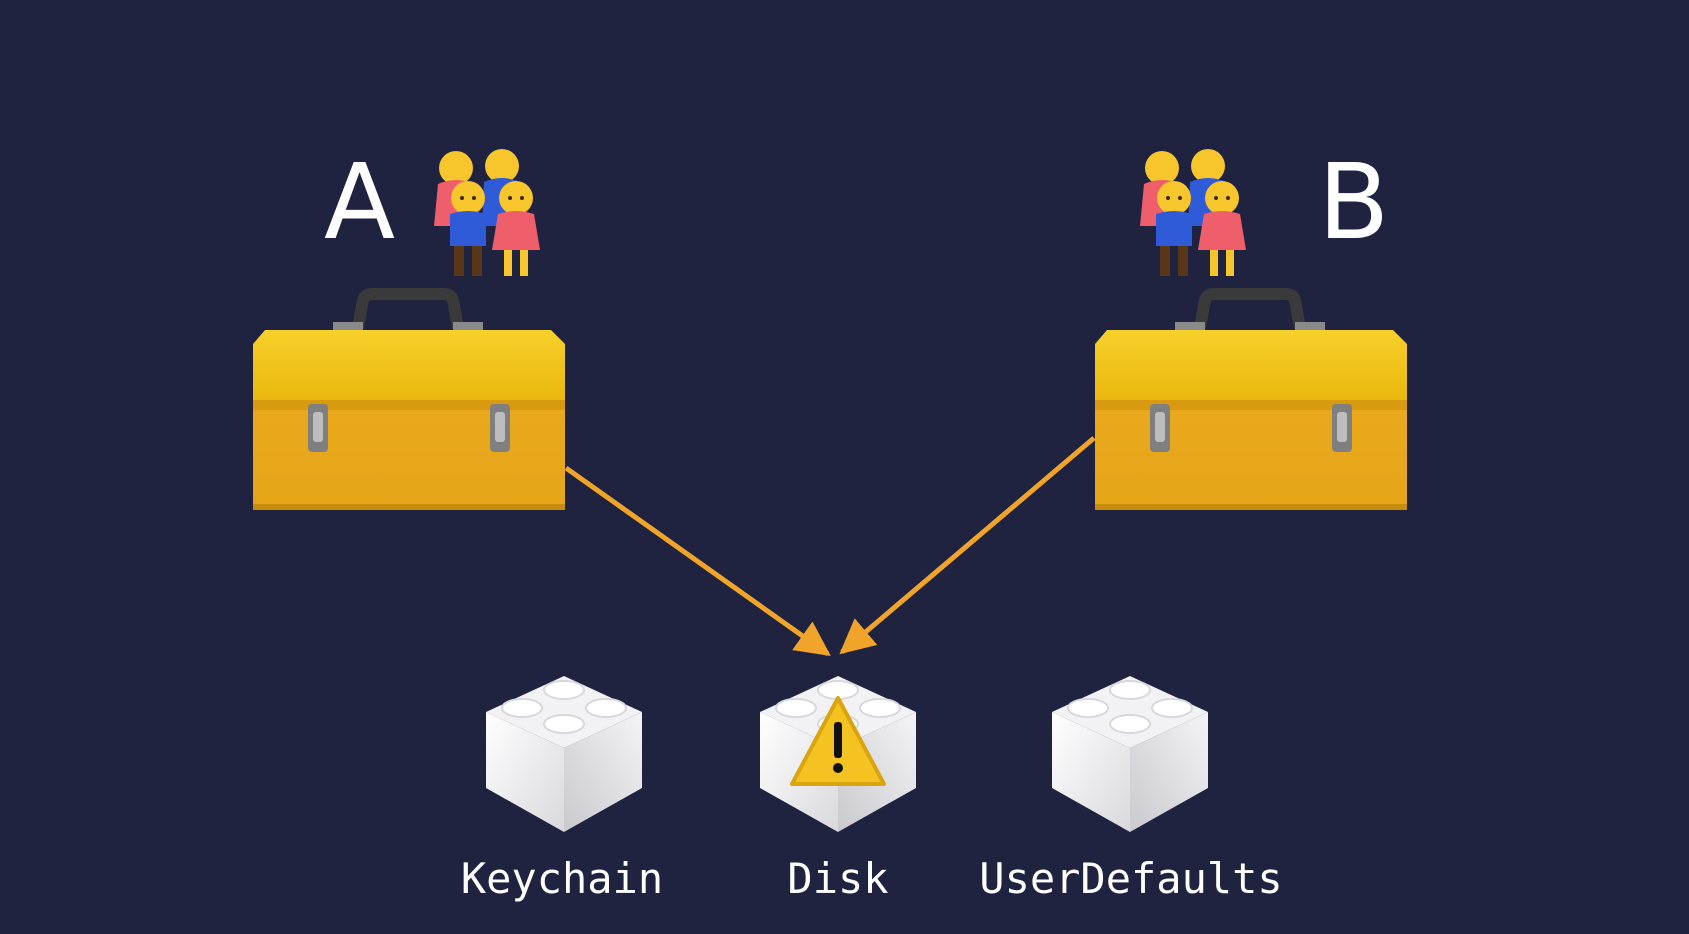  Describe the element at coordinates (1131, 878) in the screenshot. I see `userdefaults-label: UserDefaults` at that location.